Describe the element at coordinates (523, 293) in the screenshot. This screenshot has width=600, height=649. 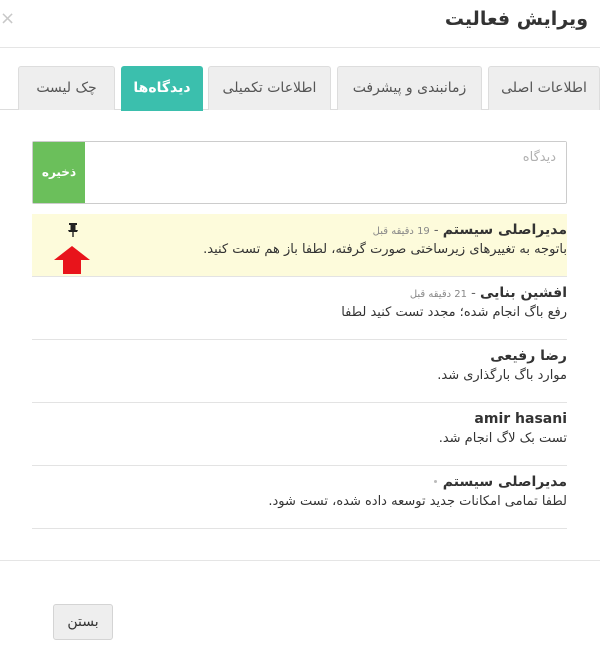
I see `comment-author: افشین بنایی` at that location.